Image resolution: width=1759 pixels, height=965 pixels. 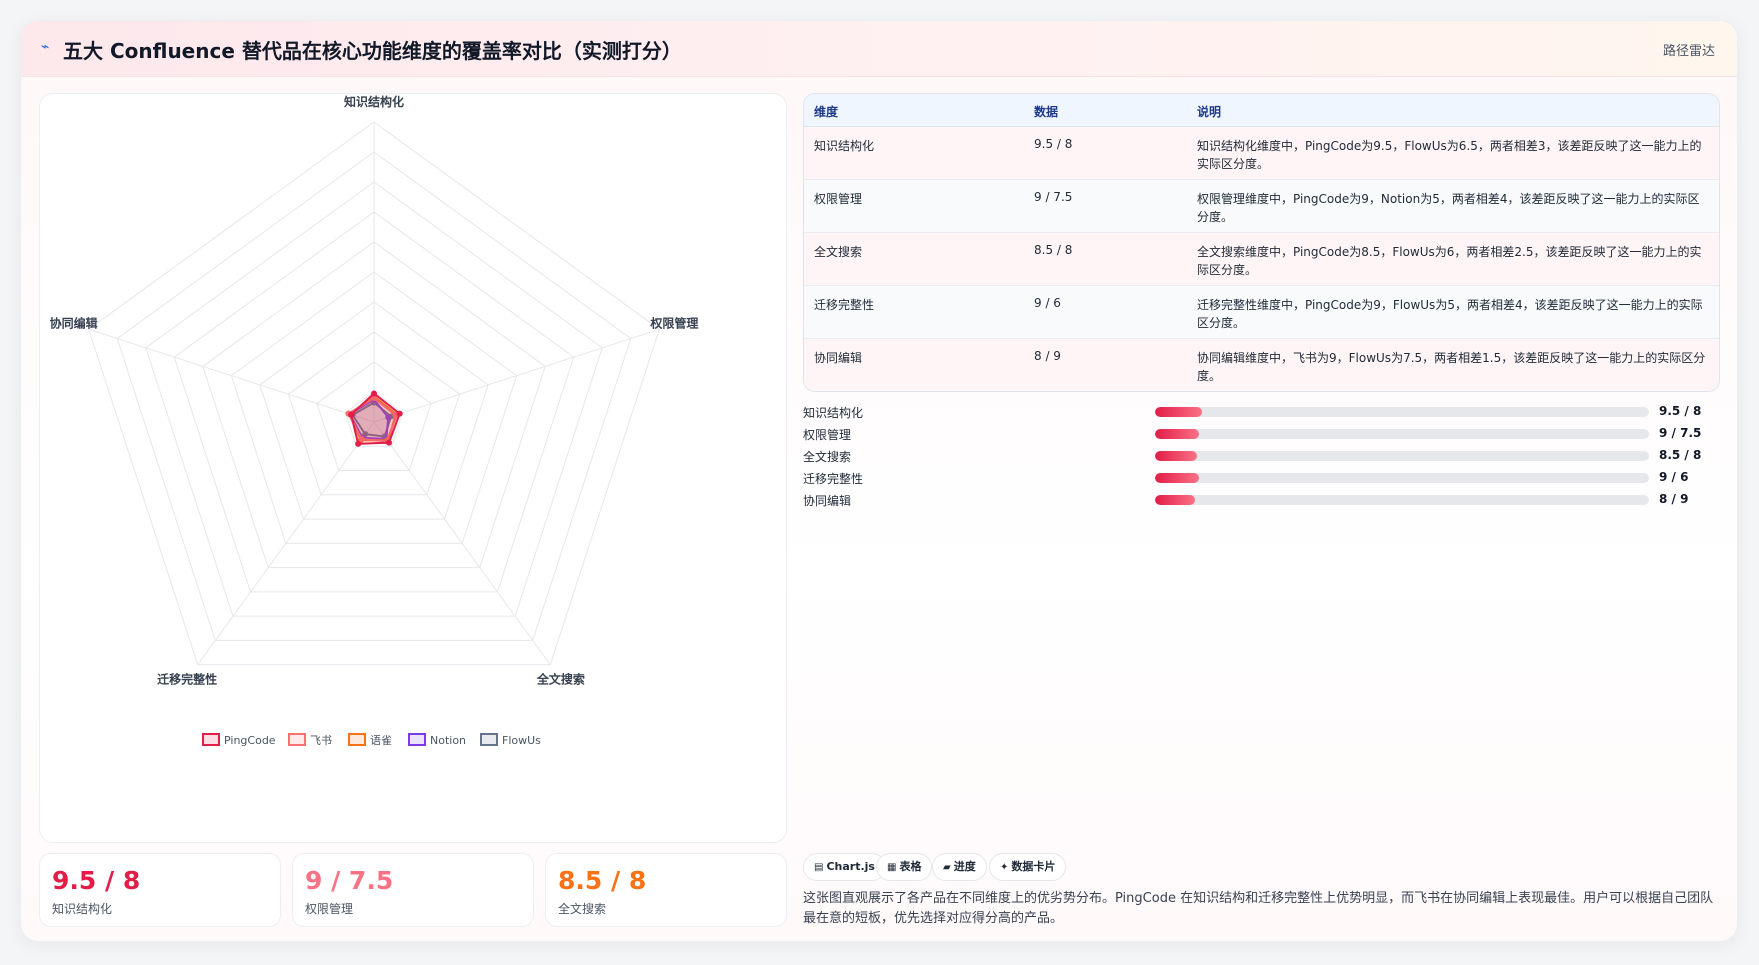 What do you see at coordinates (381, 740) in the screenshot?
I see `legend-label: 语雀` at bounding box center [381, 740].